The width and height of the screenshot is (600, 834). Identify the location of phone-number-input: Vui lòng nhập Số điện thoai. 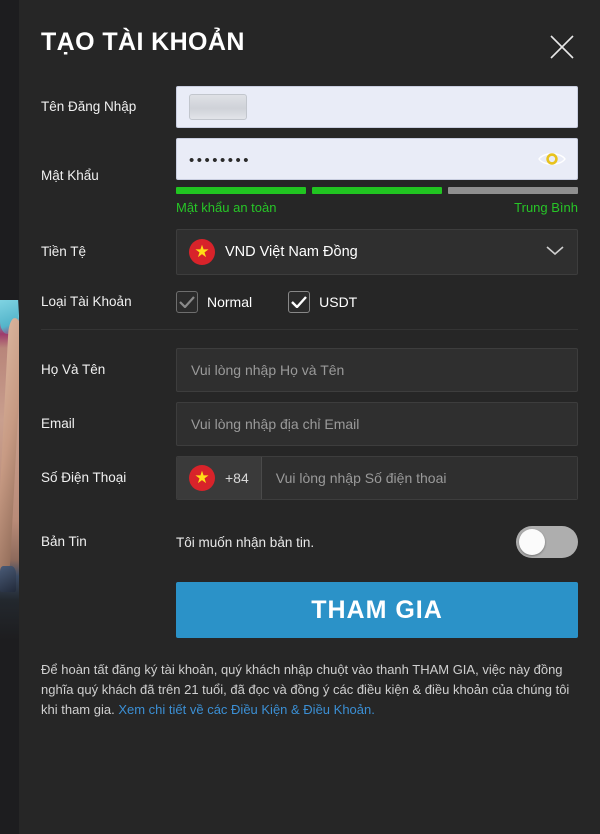
(419, 478).